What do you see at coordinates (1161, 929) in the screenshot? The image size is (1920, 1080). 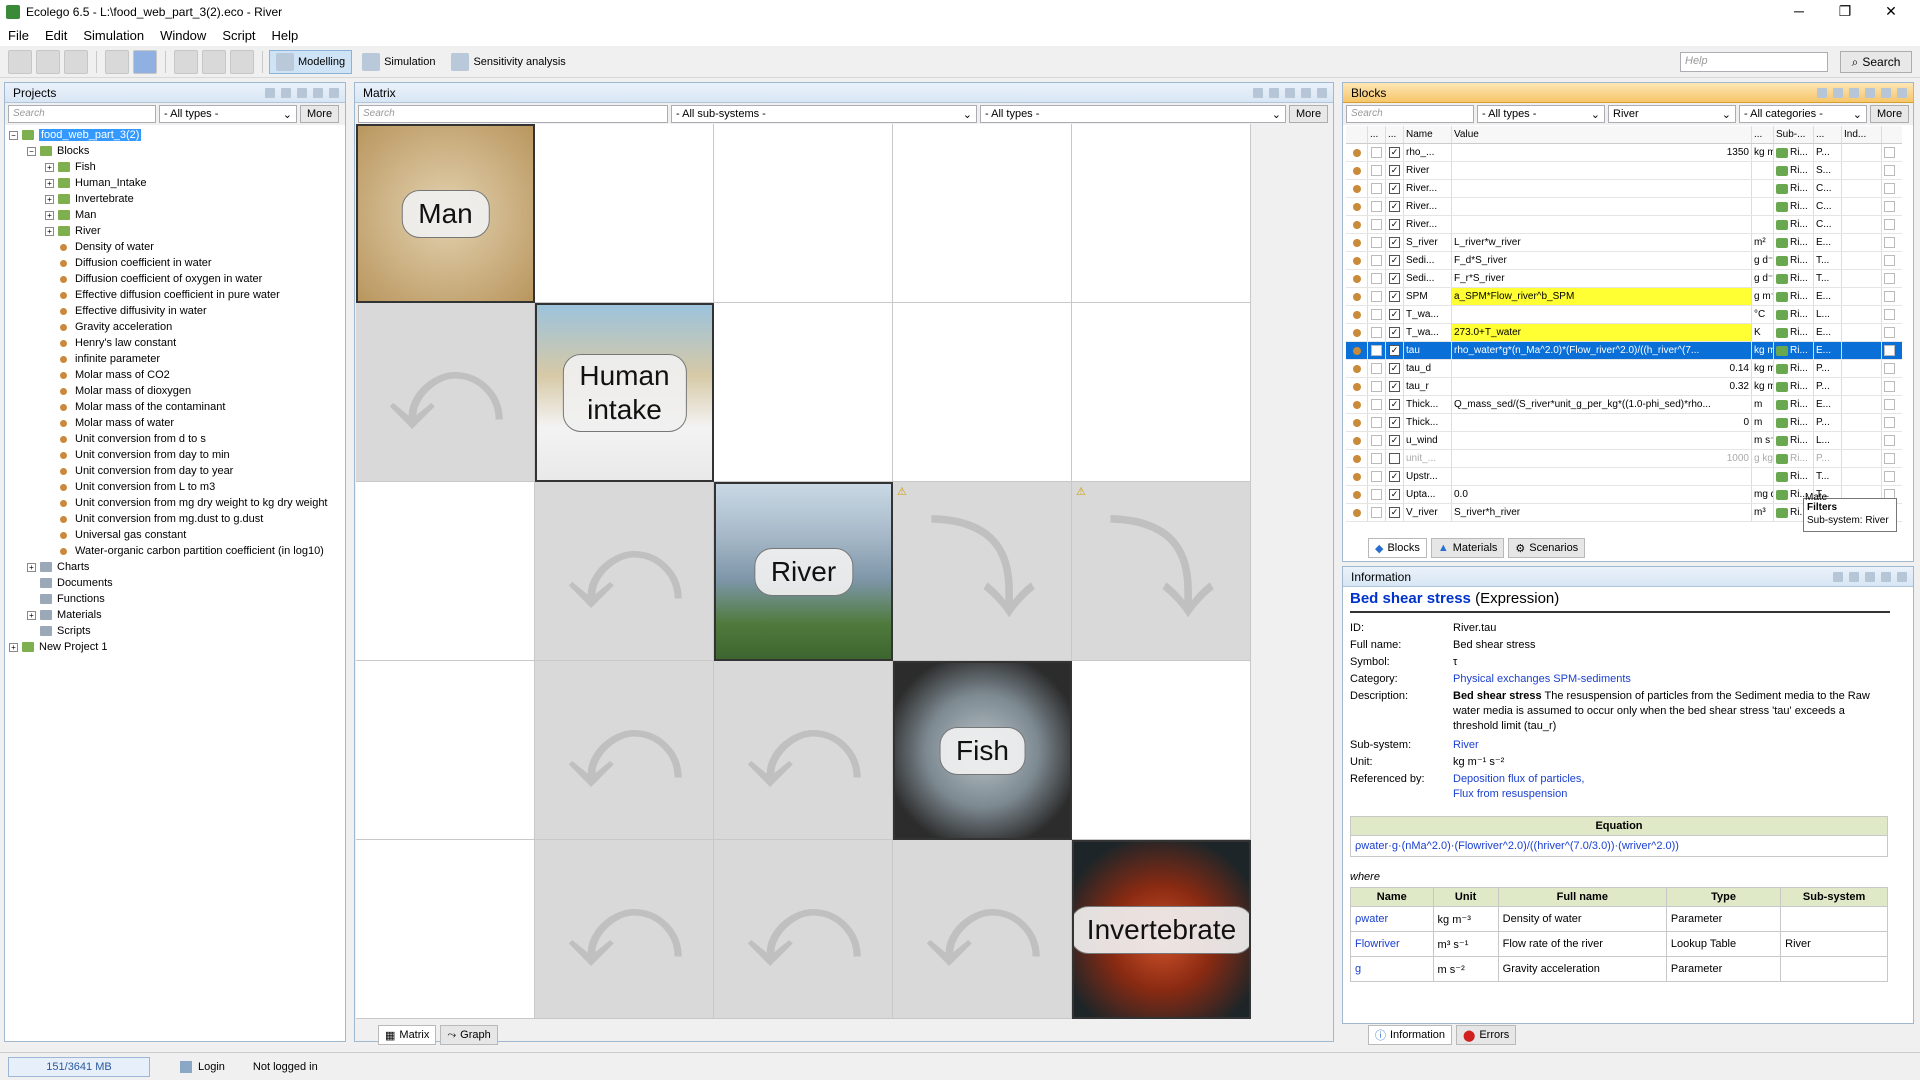 I see `compartment-invertebrate: Invertebrate` at bounding box center [1161, 929].